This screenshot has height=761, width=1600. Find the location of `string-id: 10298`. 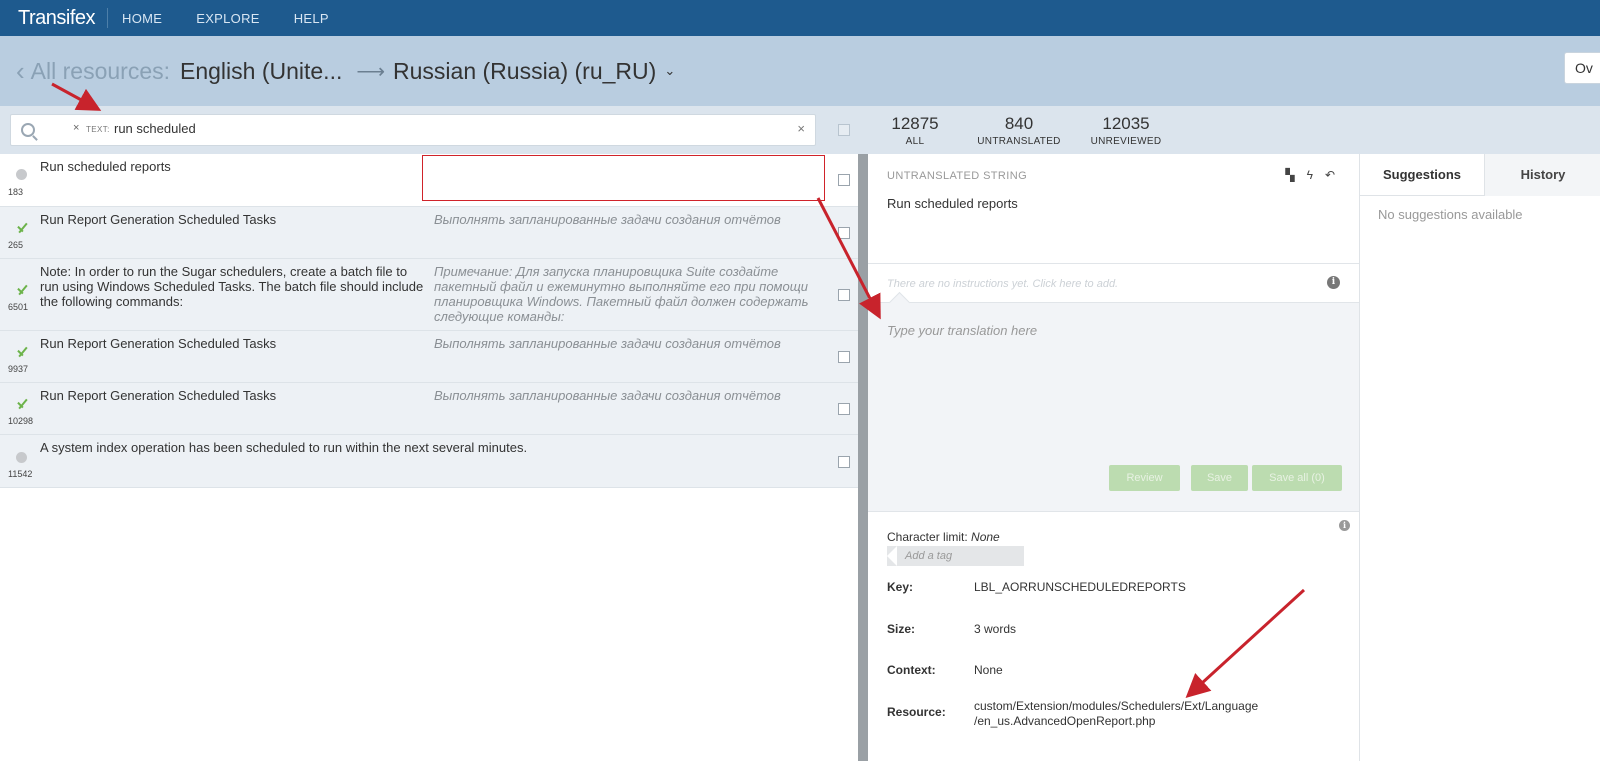

string-id: 10298 is located at coordinates (21, 421).